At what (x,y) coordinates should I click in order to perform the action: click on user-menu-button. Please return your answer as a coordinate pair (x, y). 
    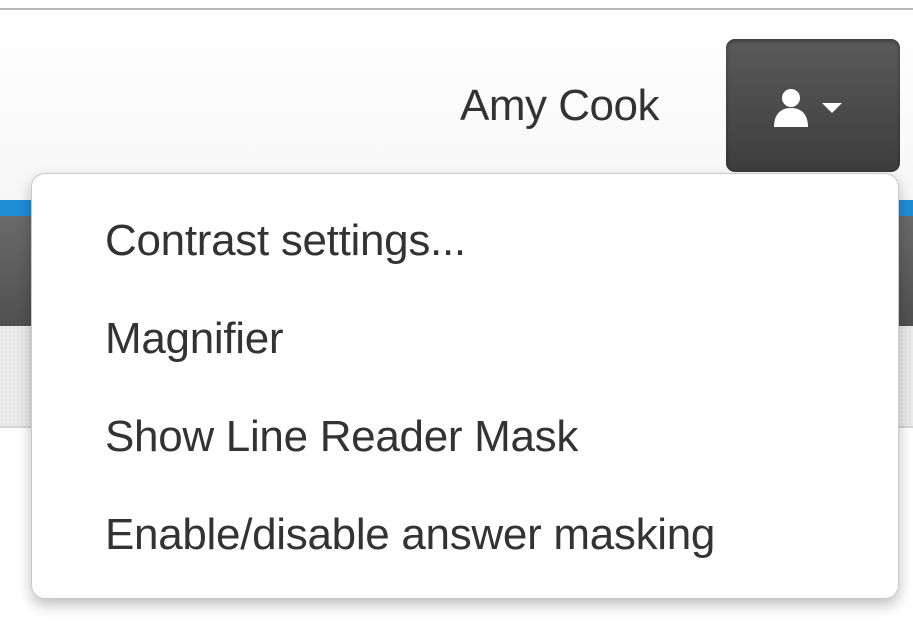
    Looking at the image, I should click on (813, 105).